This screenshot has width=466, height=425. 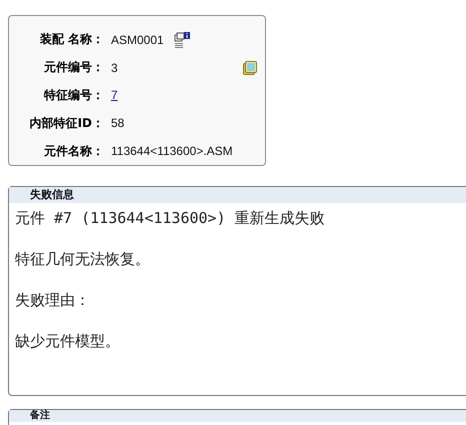 I want to click on field-label: 内部特征ID：, so click(x=66, y=123).